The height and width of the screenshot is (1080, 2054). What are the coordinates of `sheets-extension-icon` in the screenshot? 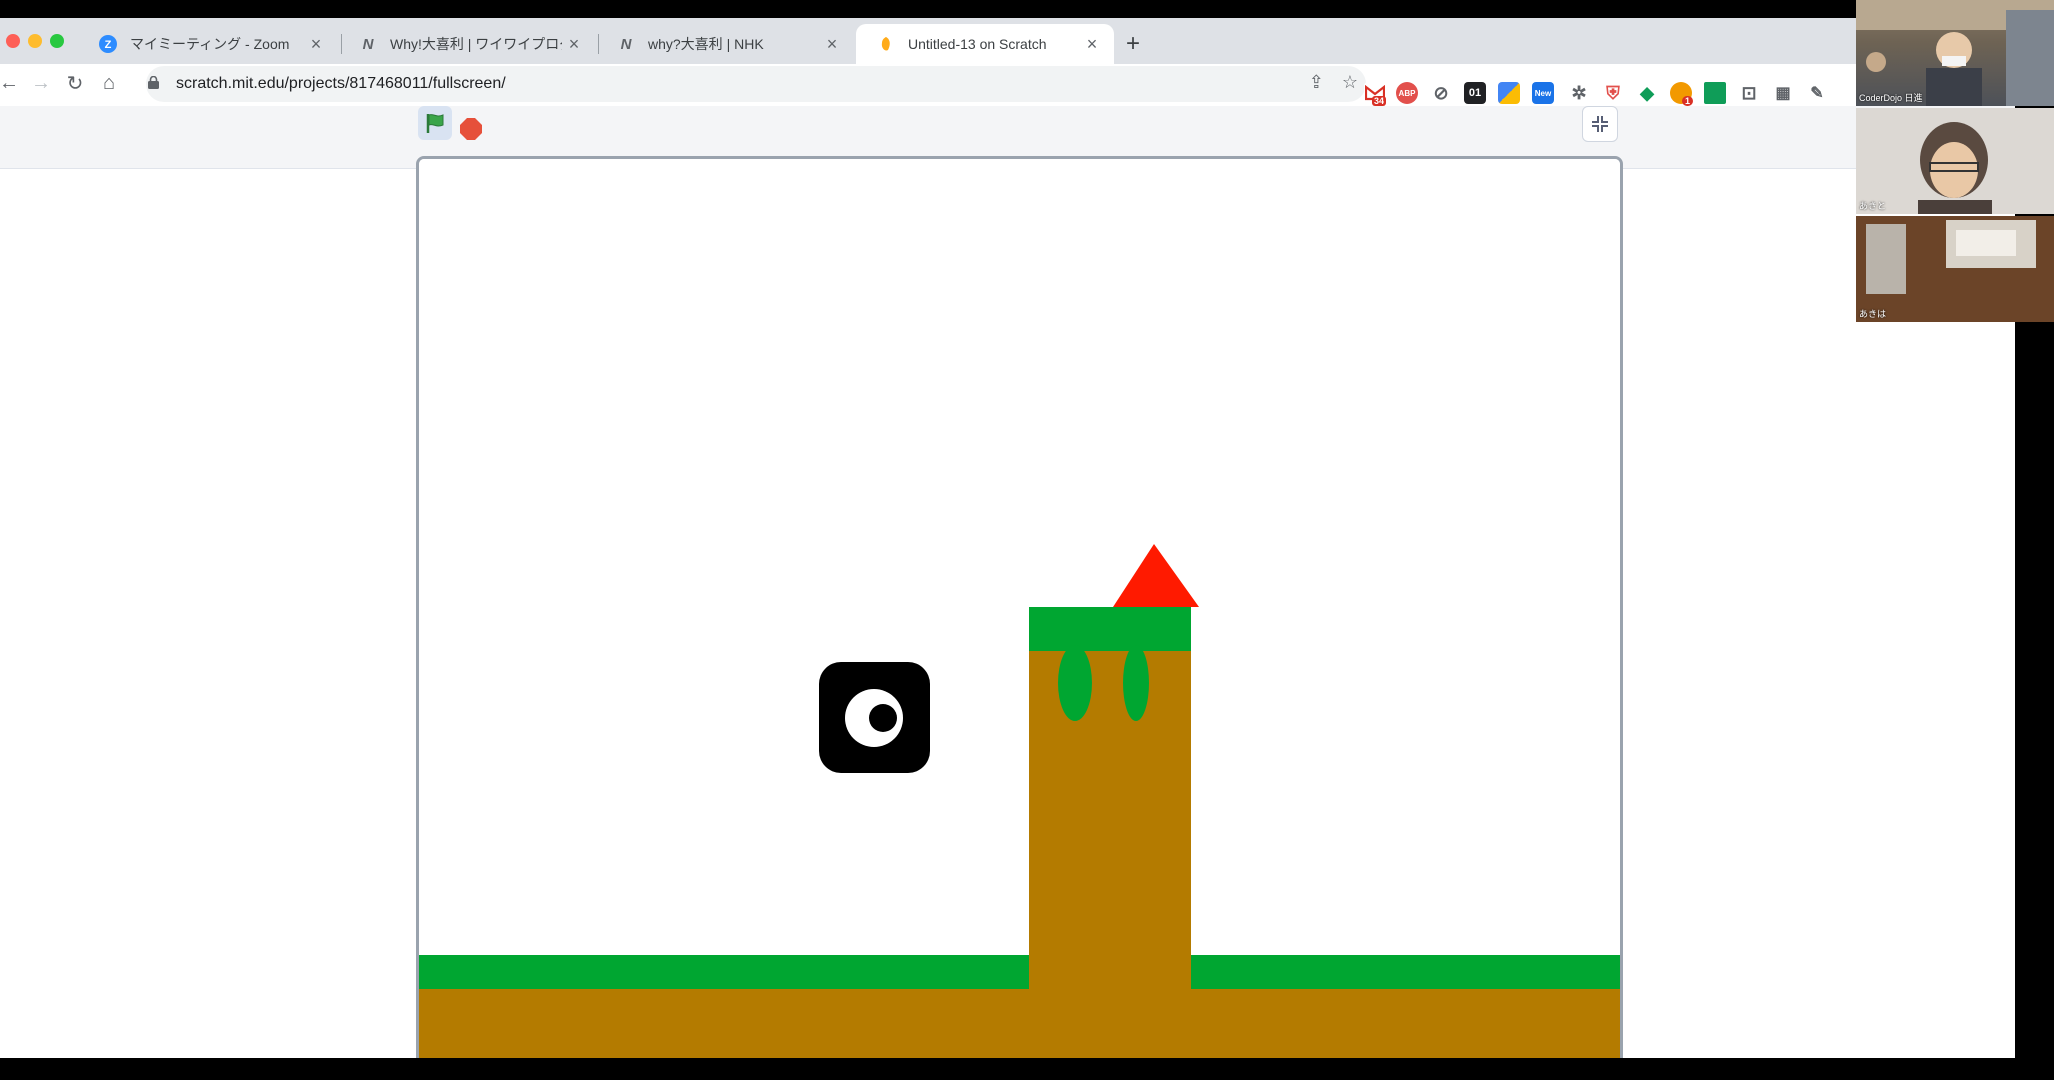 It's located at (1715, 93).